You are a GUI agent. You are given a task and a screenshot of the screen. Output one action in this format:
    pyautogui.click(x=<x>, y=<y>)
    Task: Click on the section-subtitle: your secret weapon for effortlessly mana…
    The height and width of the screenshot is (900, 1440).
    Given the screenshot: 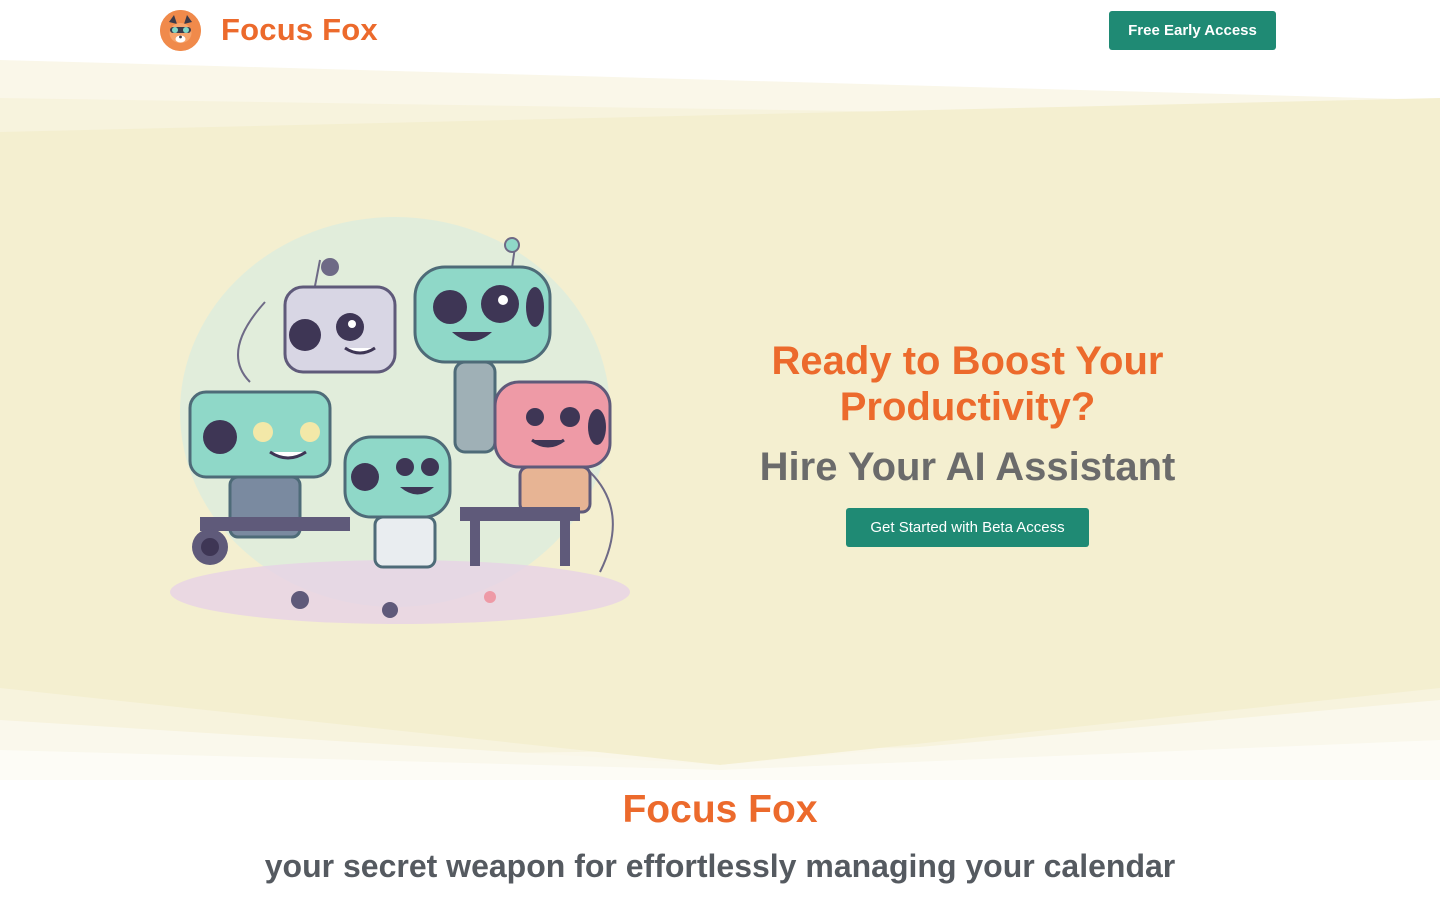 What is the action you would take?
    pyautogui.click(x=720, y=866)
    